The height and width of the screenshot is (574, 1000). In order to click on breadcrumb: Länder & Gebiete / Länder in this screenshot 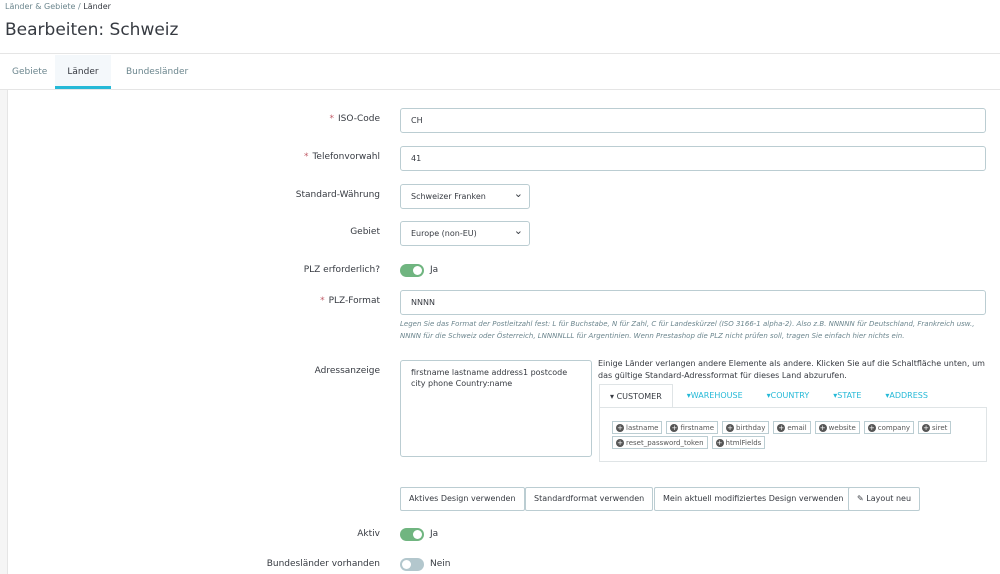, I will do `click(58, 6)`.